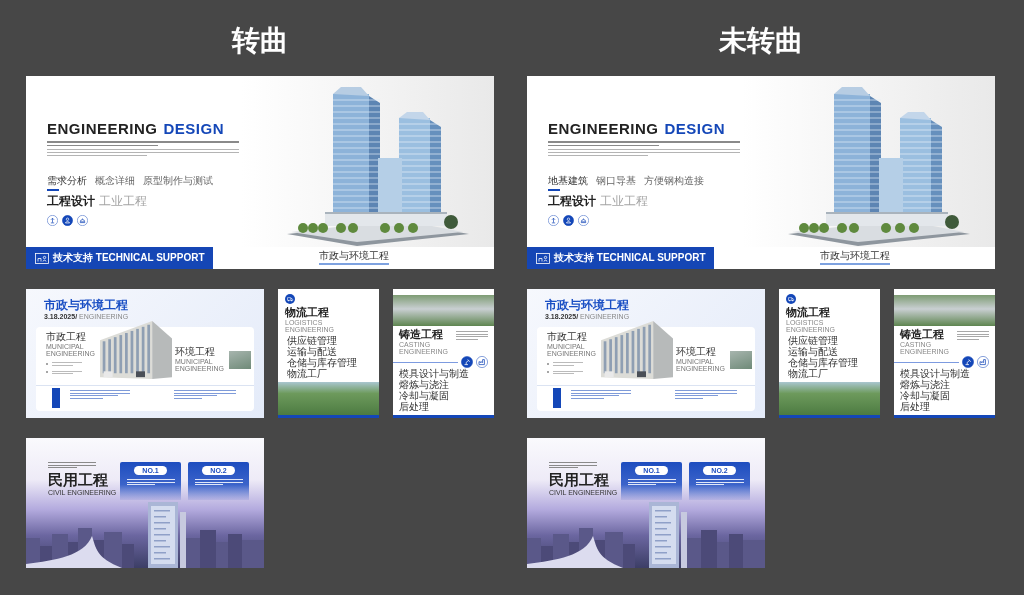 The width and height of the screenshot is (1024, 595). I want to click on version-heading: 未转曲, so click(761, 41).